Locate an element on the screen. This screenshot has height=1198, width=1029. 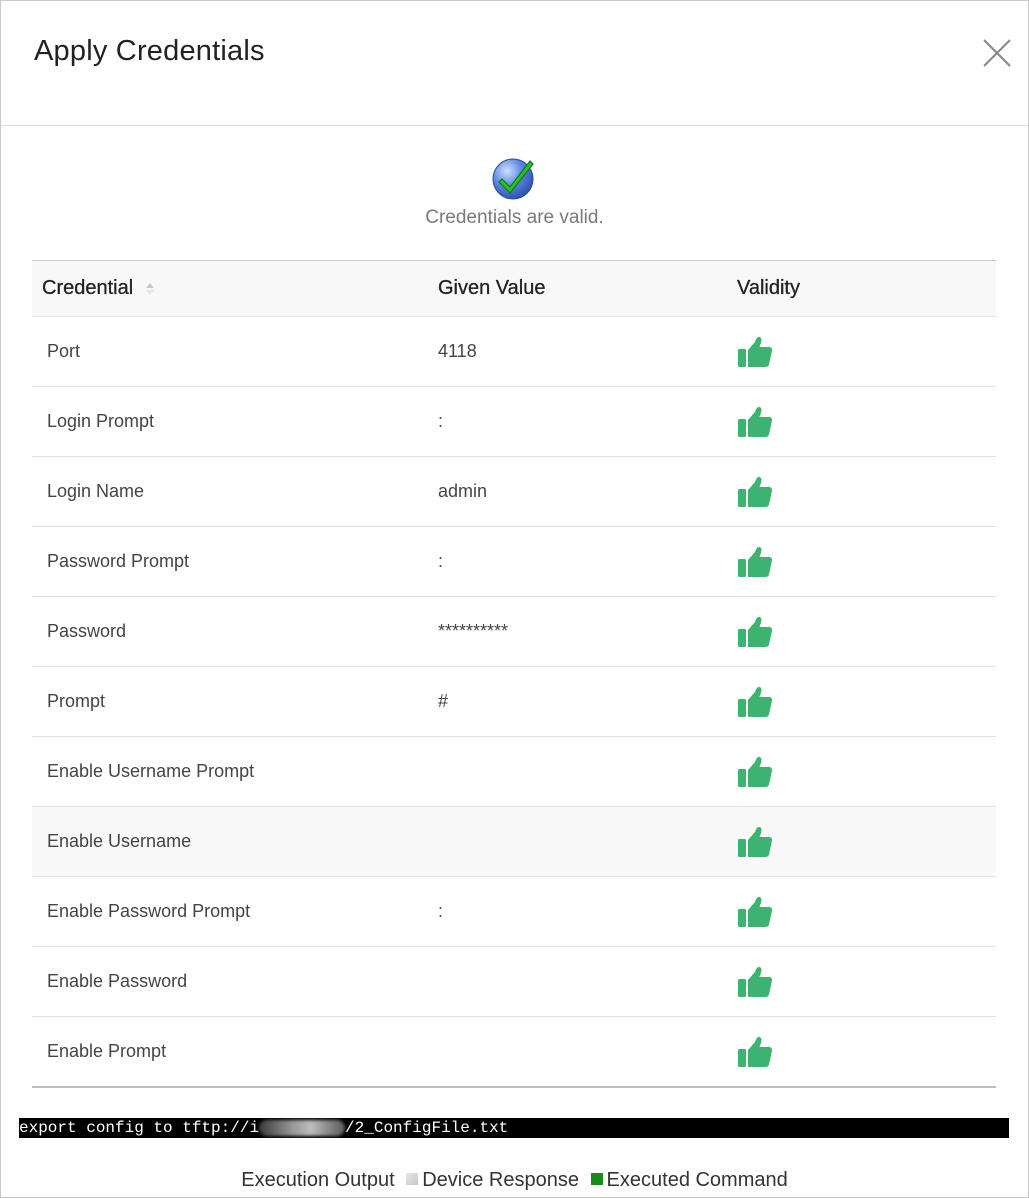
given-value: ********** is located at coordinates (587, 631).